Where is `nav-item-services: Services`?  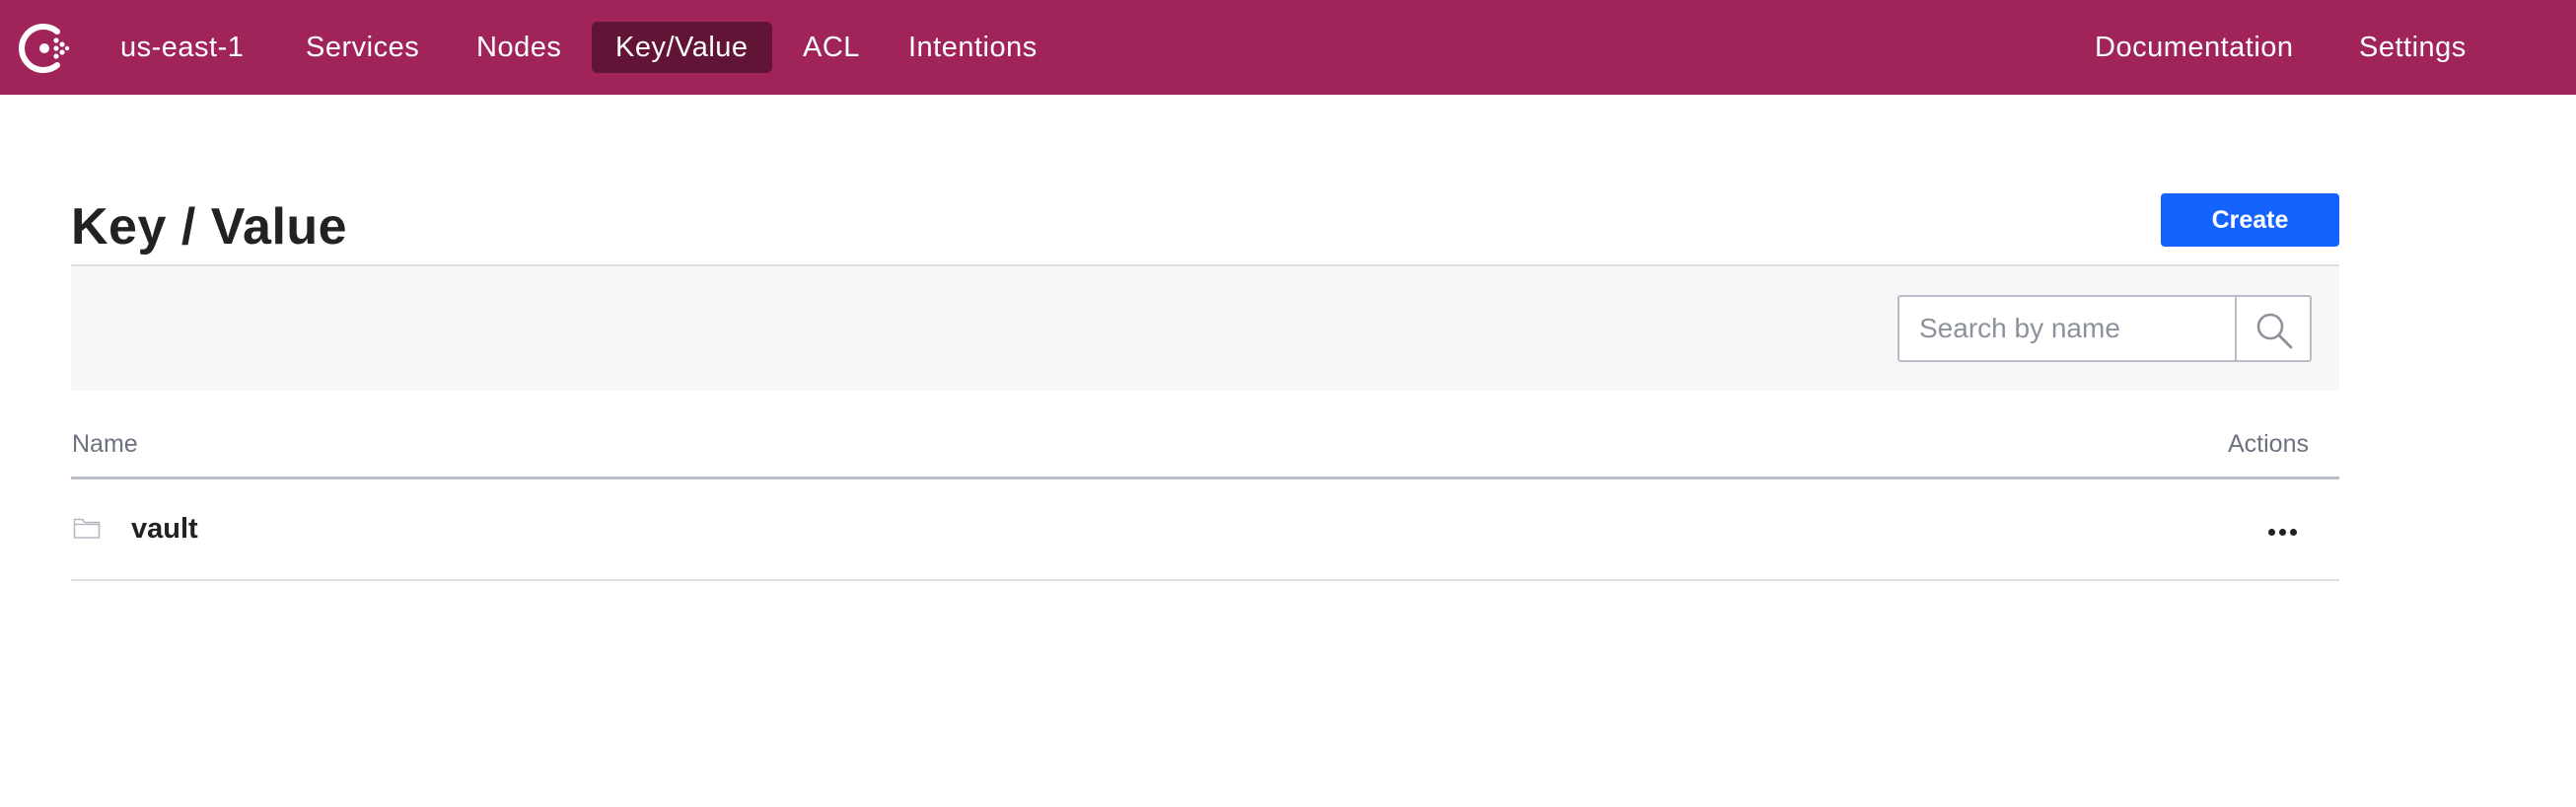 nav-item-services: Services is located at coordinates (362, 47).